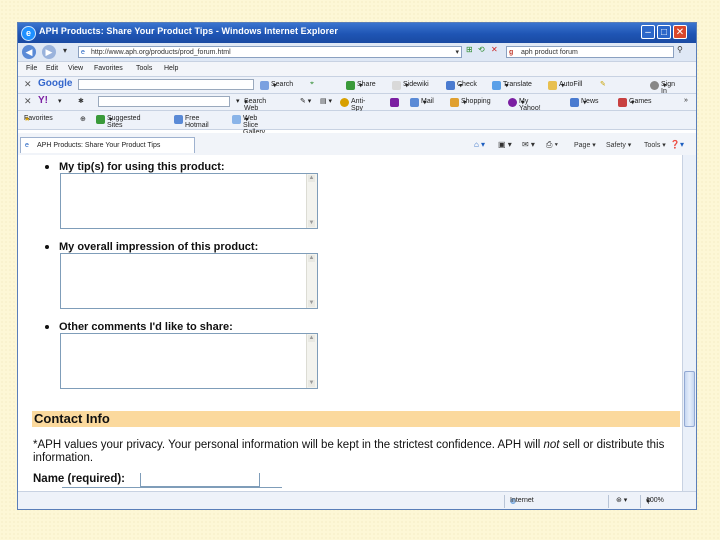  Describe the element at coordinates (512, 85) in the screenshot. I see `translate-button: Translate ▾` at that location.